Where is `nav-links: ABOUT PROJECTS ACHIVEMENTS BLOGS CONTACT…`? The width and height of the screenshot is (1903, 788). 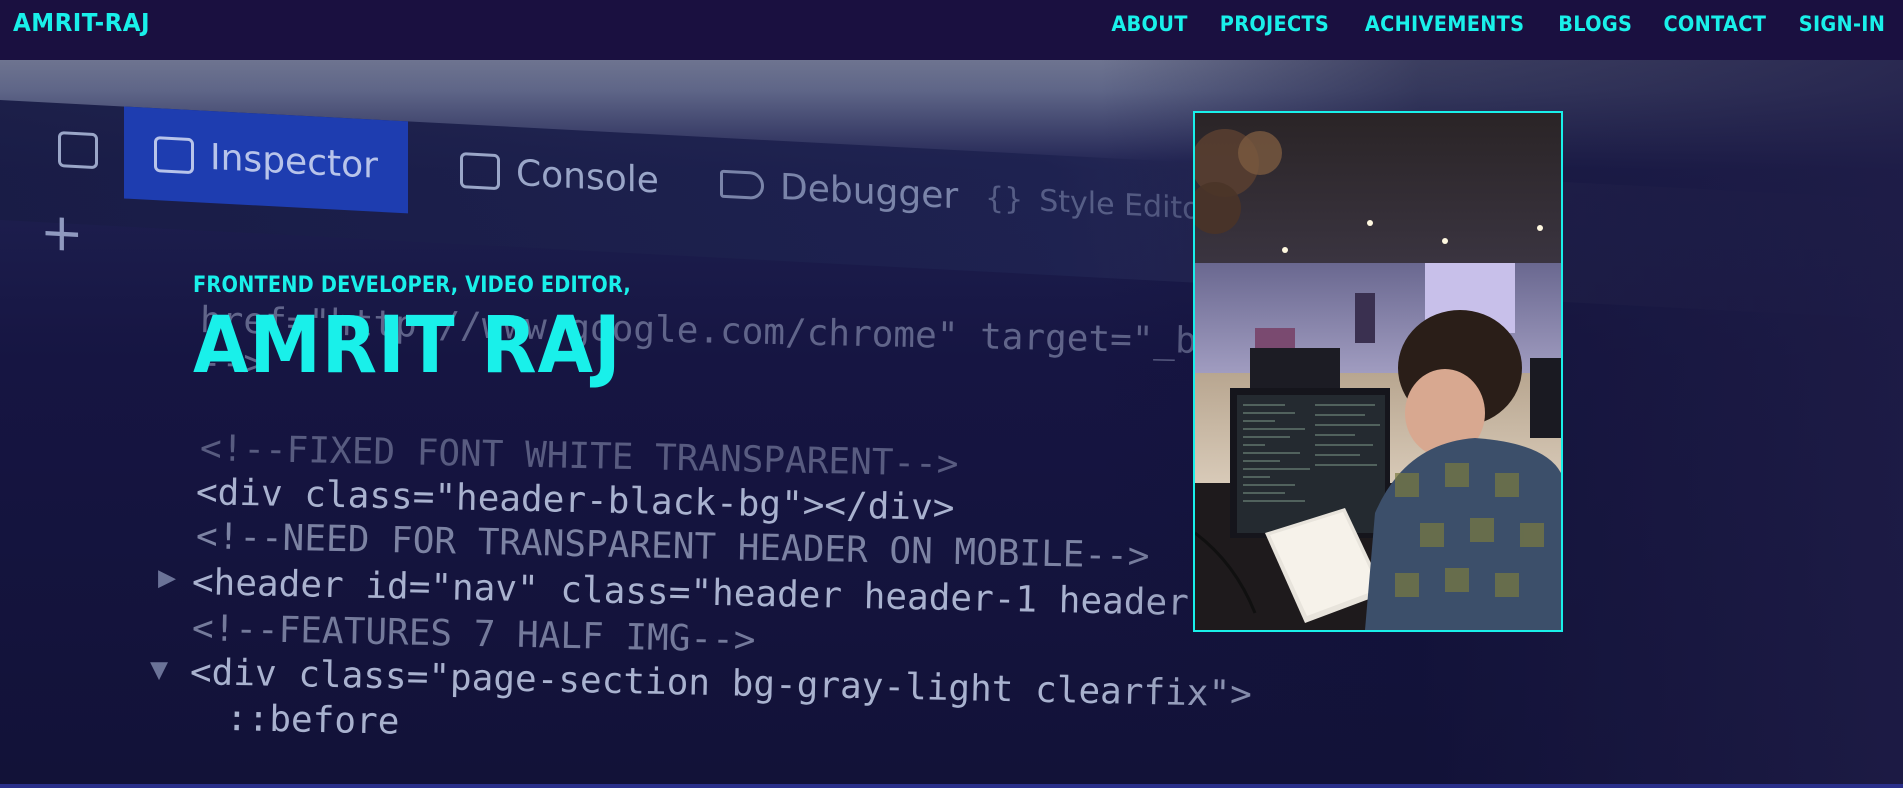 nav-links: ABOUT PROJECTS ACHIVEMENTS BLOGS CONTACT… is located at coordinates (1498, 24).